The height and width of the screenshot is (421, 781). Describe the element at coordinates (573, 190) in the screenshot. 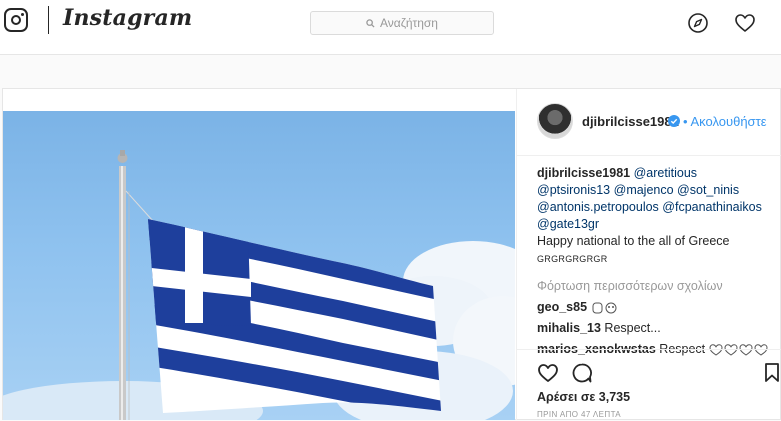

I see `mention-link: @ptsironis13` at that location.